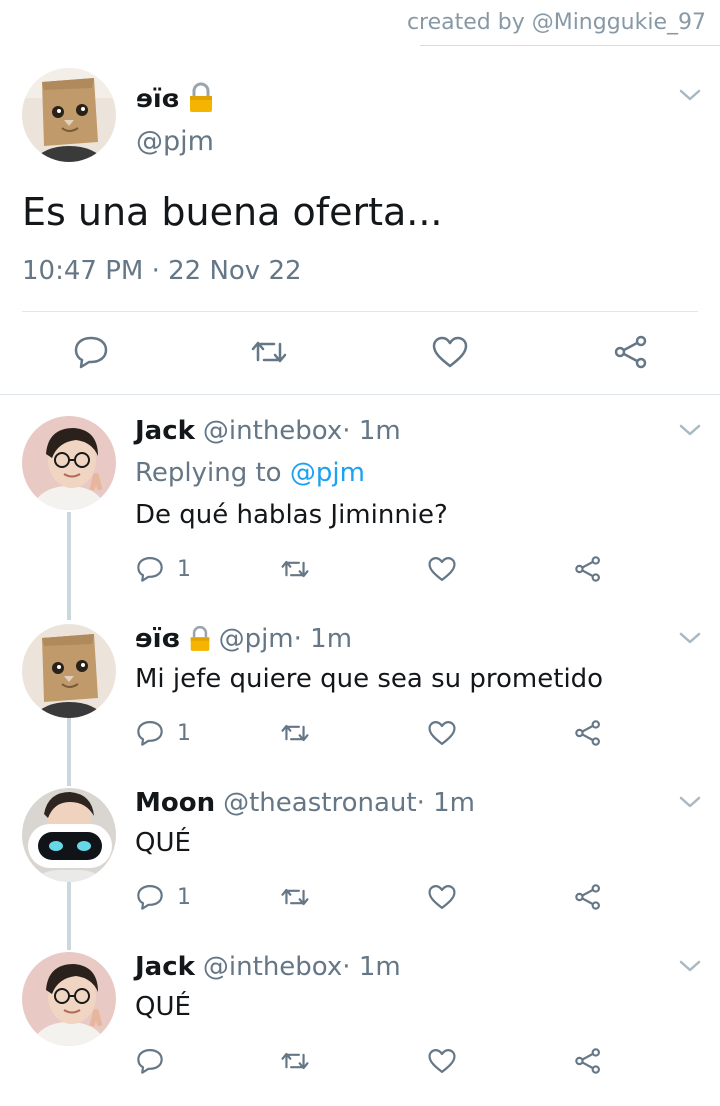  I want to click on reply-header: ɘïɞ @pjm · 1m, so click(243, 639).